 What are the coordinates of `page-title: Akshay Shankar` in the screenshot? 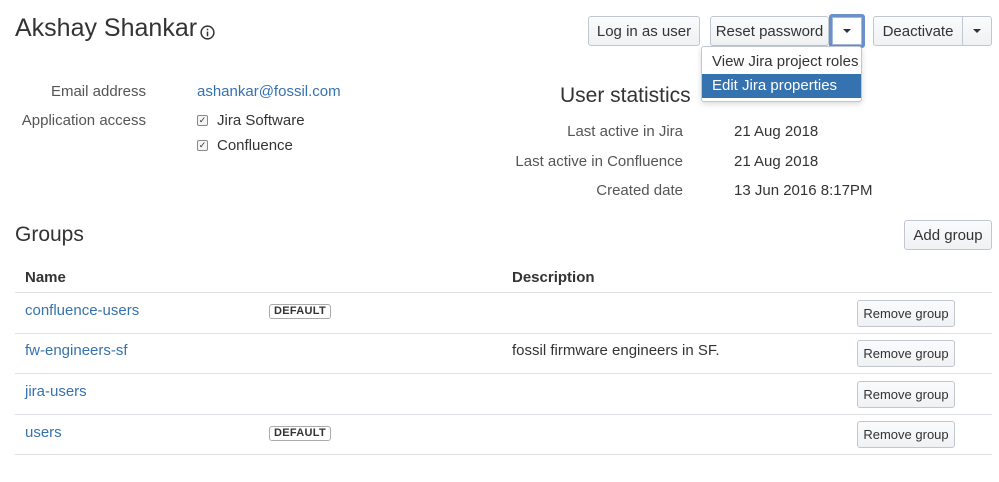 It's located at (106, 28).